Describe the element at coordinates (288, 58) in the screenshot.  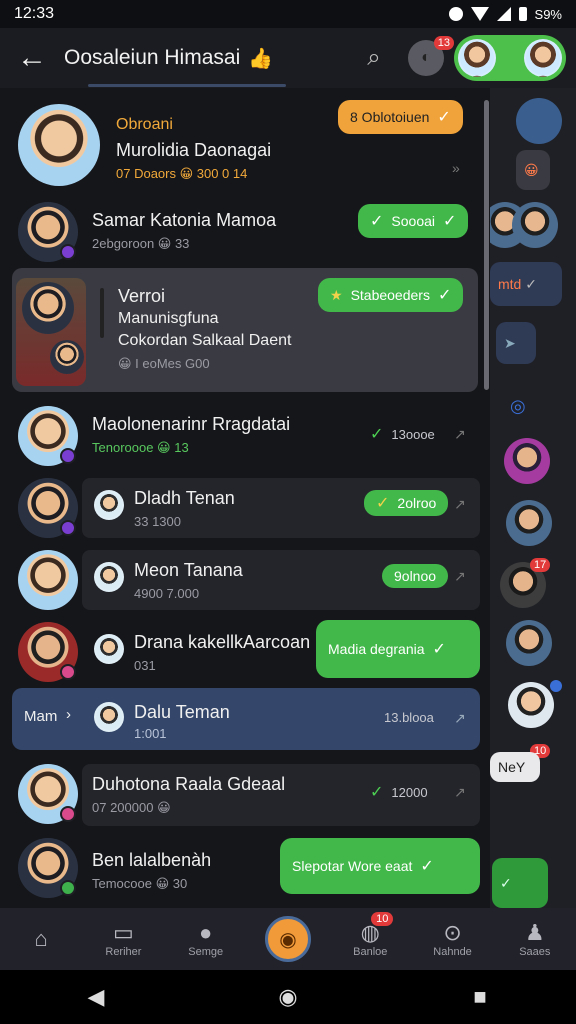
I see `app-bar: ← Oosaleiun Himasai 👍 ⌕ ◐ 13` at that location.